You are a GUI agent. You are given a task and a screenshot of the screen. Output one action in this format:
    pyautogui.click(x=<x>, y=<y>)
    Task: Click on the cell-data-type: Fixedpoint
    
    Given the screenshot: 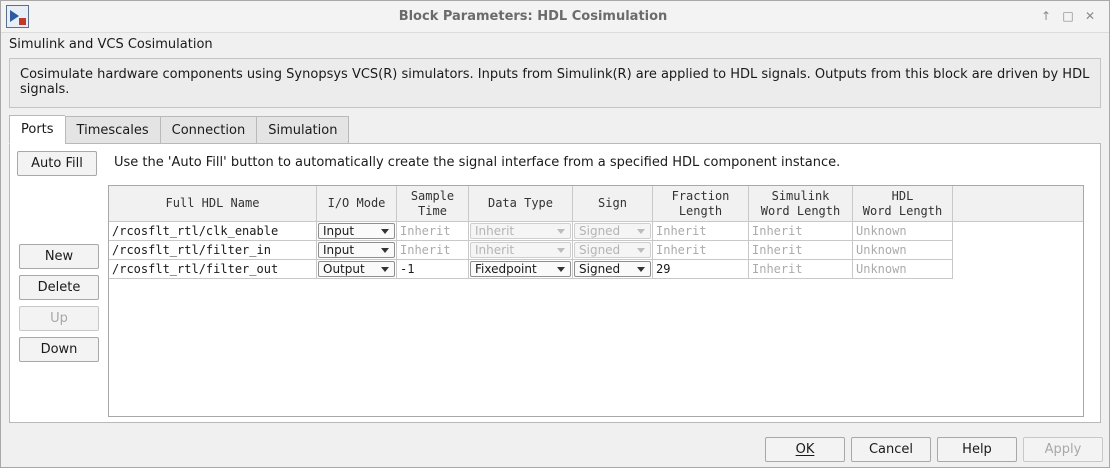 What is the action you would take?
    pyautogui.click(x=521, y=269)
    